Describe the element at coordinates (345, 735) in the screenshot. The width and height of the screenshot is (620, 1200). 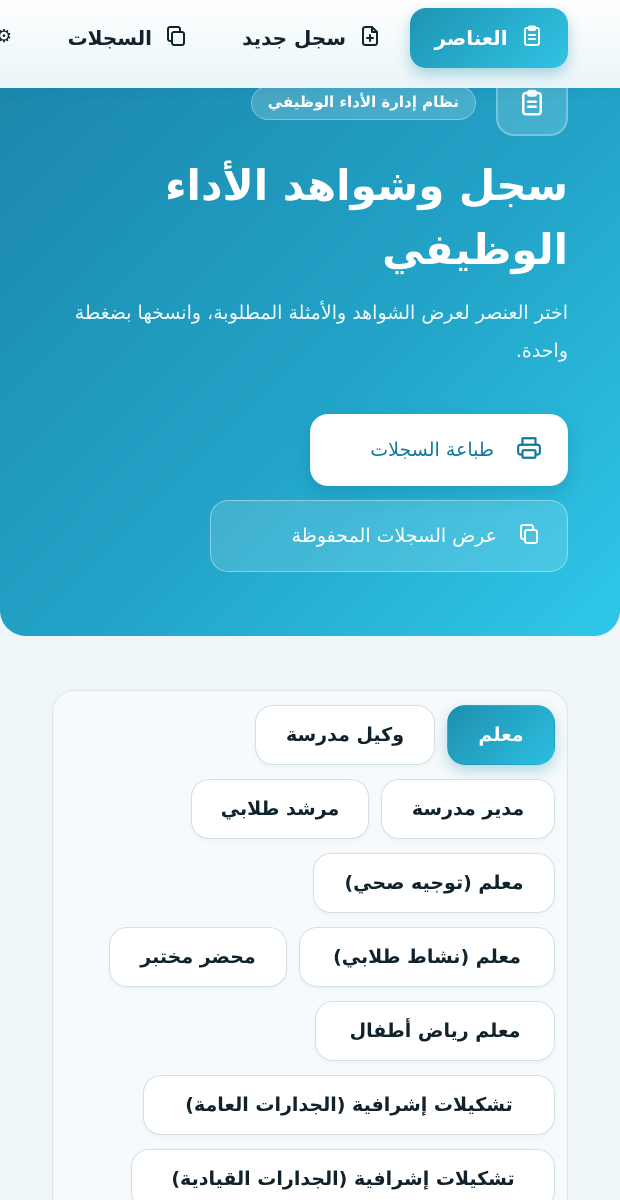
I see `role-chip-vice-principal: وكيل مدرسة` at that location.